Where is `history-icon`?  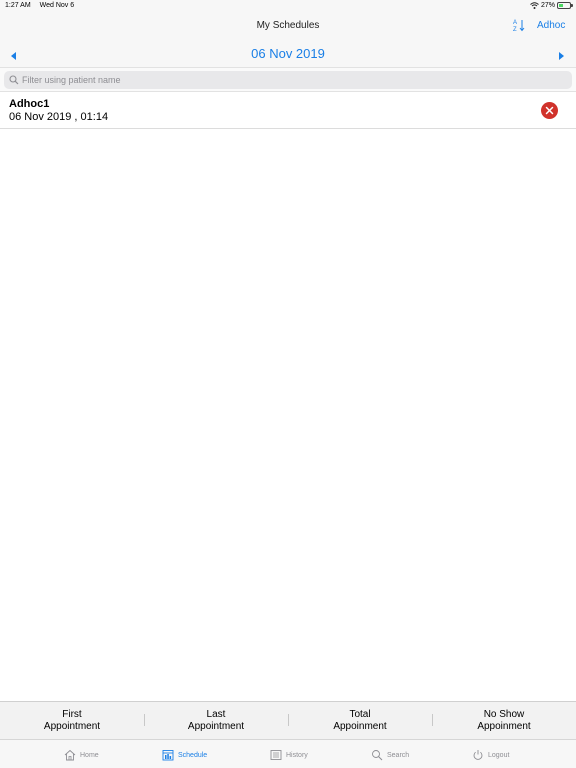
history-icon is located at coordinates (276, 755).